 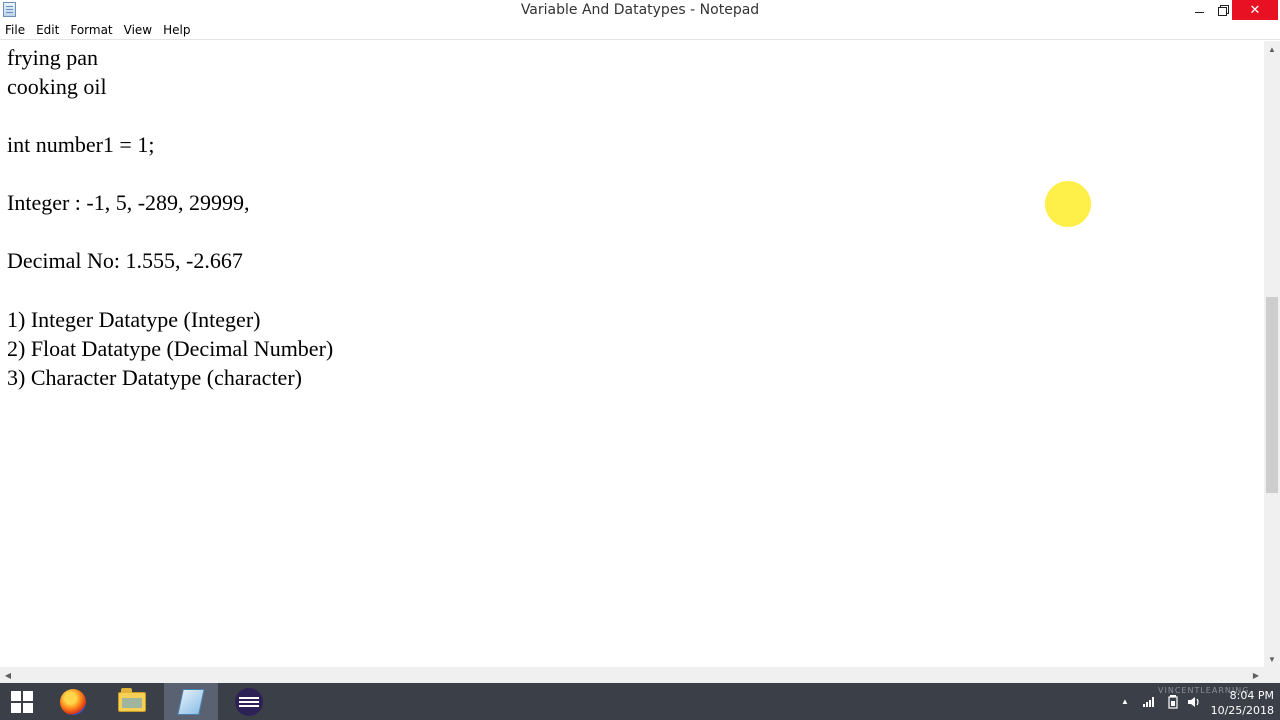 I want to click on minimize-icon, so click(x=1199, y=12).